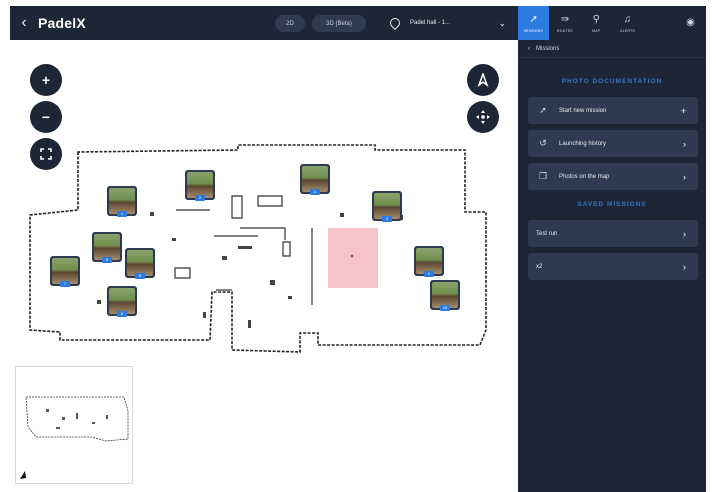 This screenshot has height=492, width=716. What do you see at coordinates (548, 48) in the screenshot?
I see `panel-title: Missions` at bounding box center [548, 48].